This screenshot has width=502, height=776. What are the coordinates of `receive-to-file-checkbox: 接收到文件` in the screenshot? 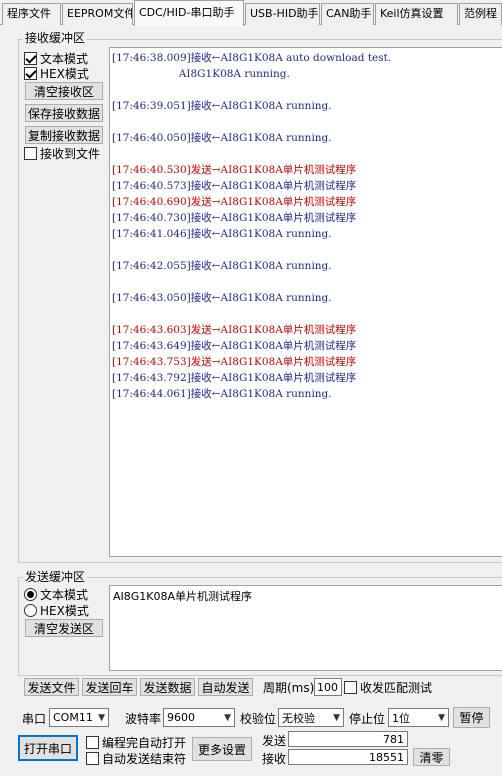 It's located at (62, 153).